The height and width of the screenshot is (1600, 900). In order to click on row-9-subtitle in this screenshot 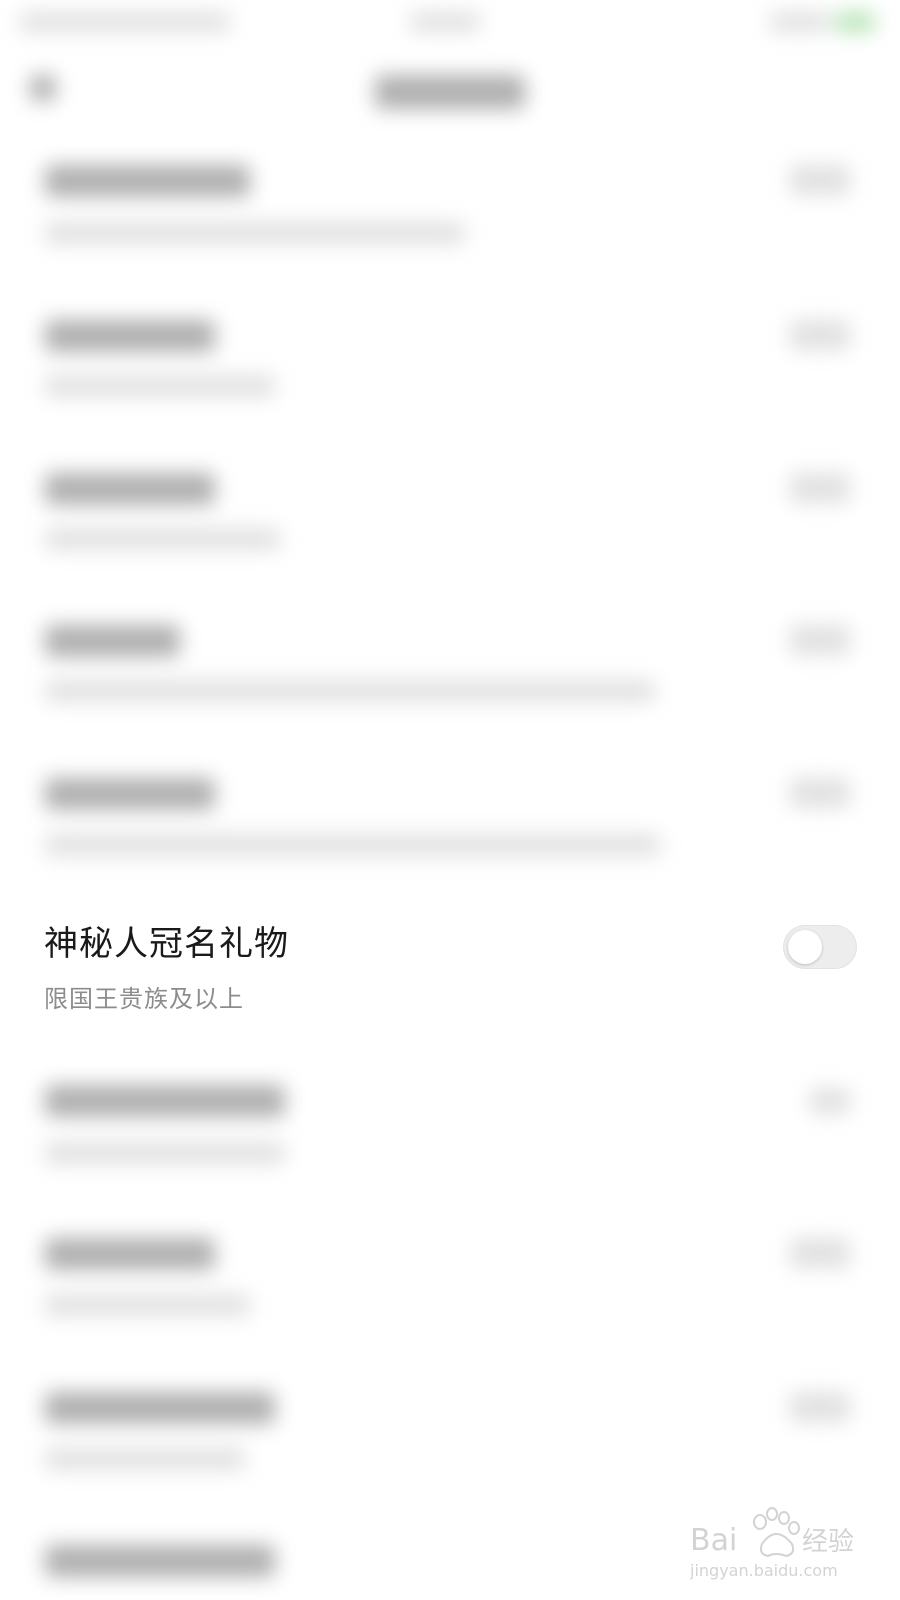, I will do `click(145, 1459)`.